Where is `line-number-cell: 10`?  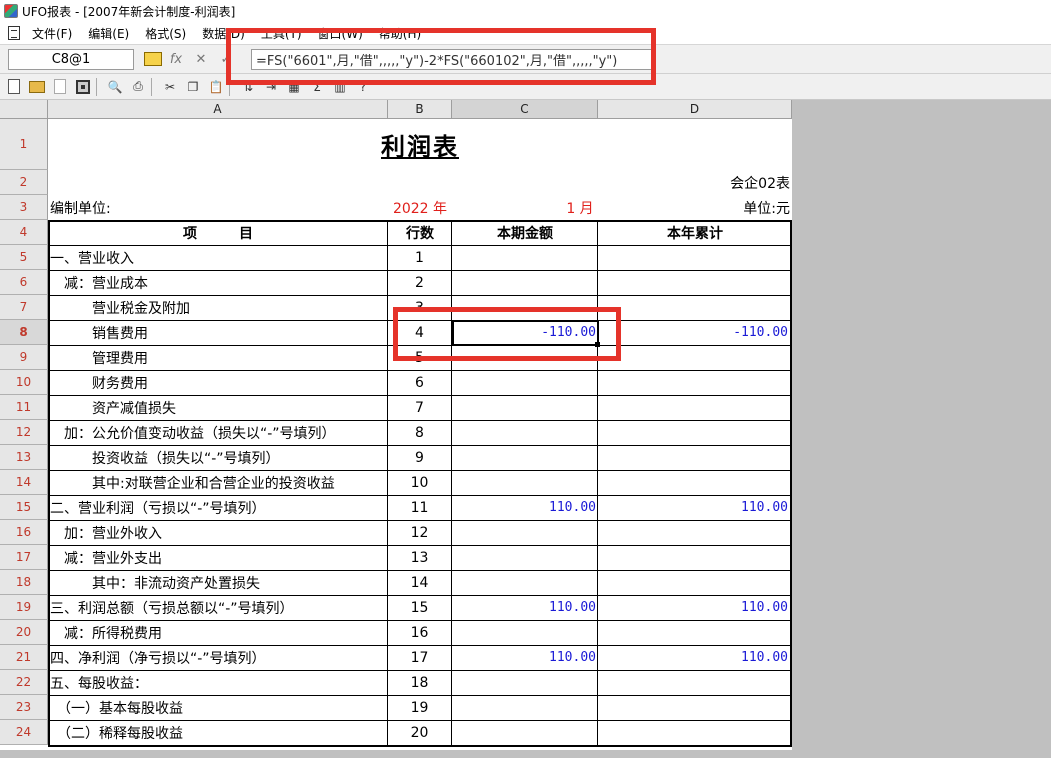
line-number-cell: 10 is located at coordinates (419, 482).